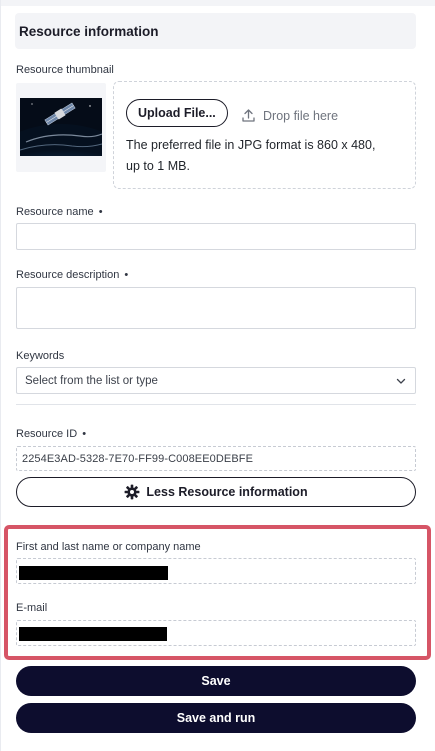 The image size is (435, 751). What do you see at coordinates (158, 166) in the screenshot?
I see `upload-note-line2: up to 1 MB.` at bounding box center [158, 166].